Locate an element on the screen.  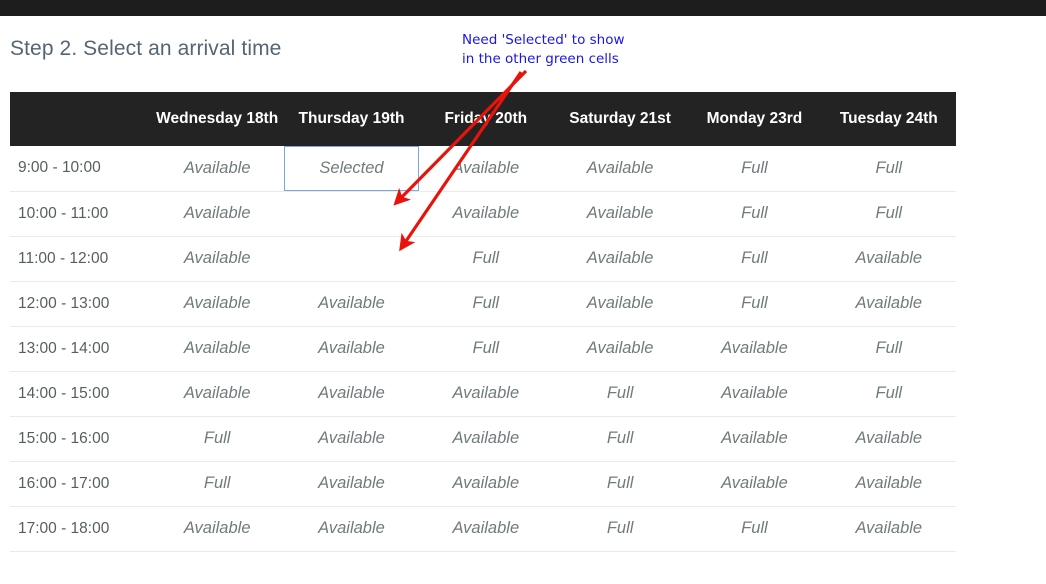
time-slot-label: 9:00 - 10:00 is located at coordinates (80, 169).